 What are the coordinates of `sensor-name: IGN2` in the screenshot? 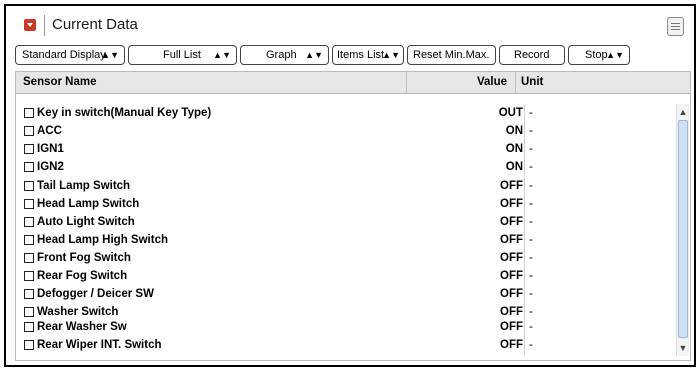 It's located at (50, 167).